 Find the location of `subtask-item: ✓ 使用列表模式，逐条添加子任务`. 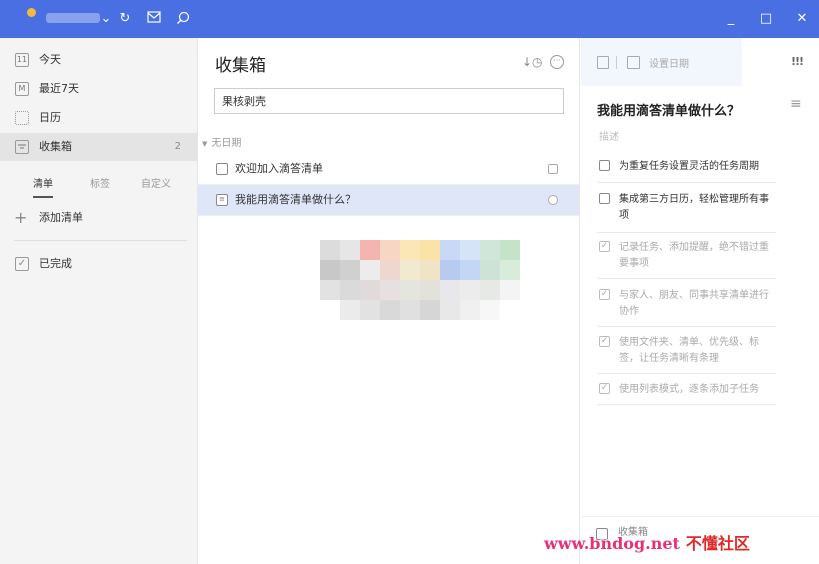

subtask-item: ✓ 使用列表模式，逐条添加子任务 is located at coordinates (686, 390).